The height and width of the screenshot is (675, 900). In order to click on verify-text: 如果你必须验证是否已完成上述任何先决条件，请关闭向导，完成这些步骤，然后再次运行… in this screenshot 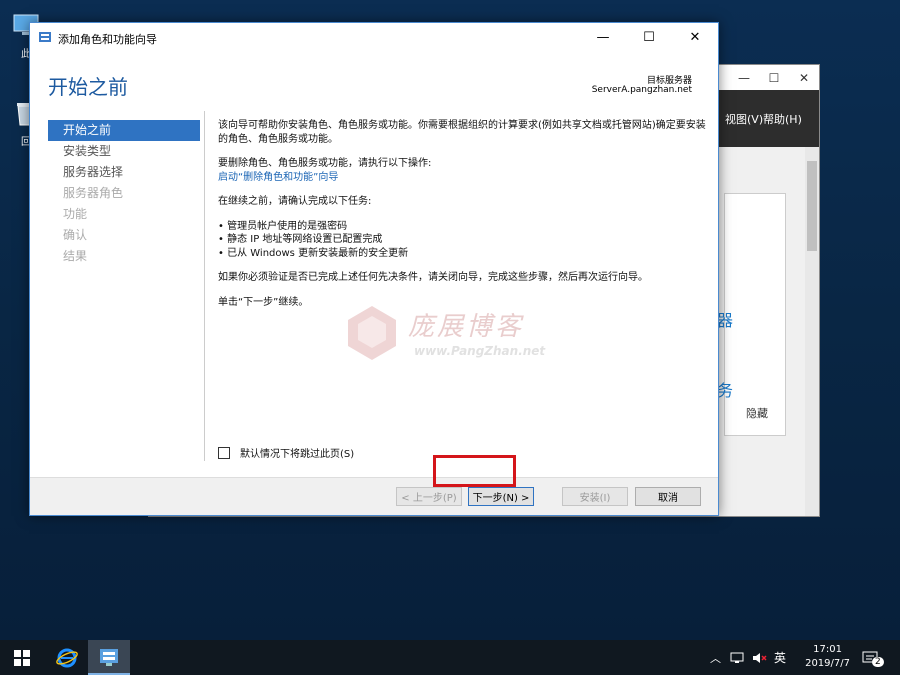, I will do `click(433, 277)`.